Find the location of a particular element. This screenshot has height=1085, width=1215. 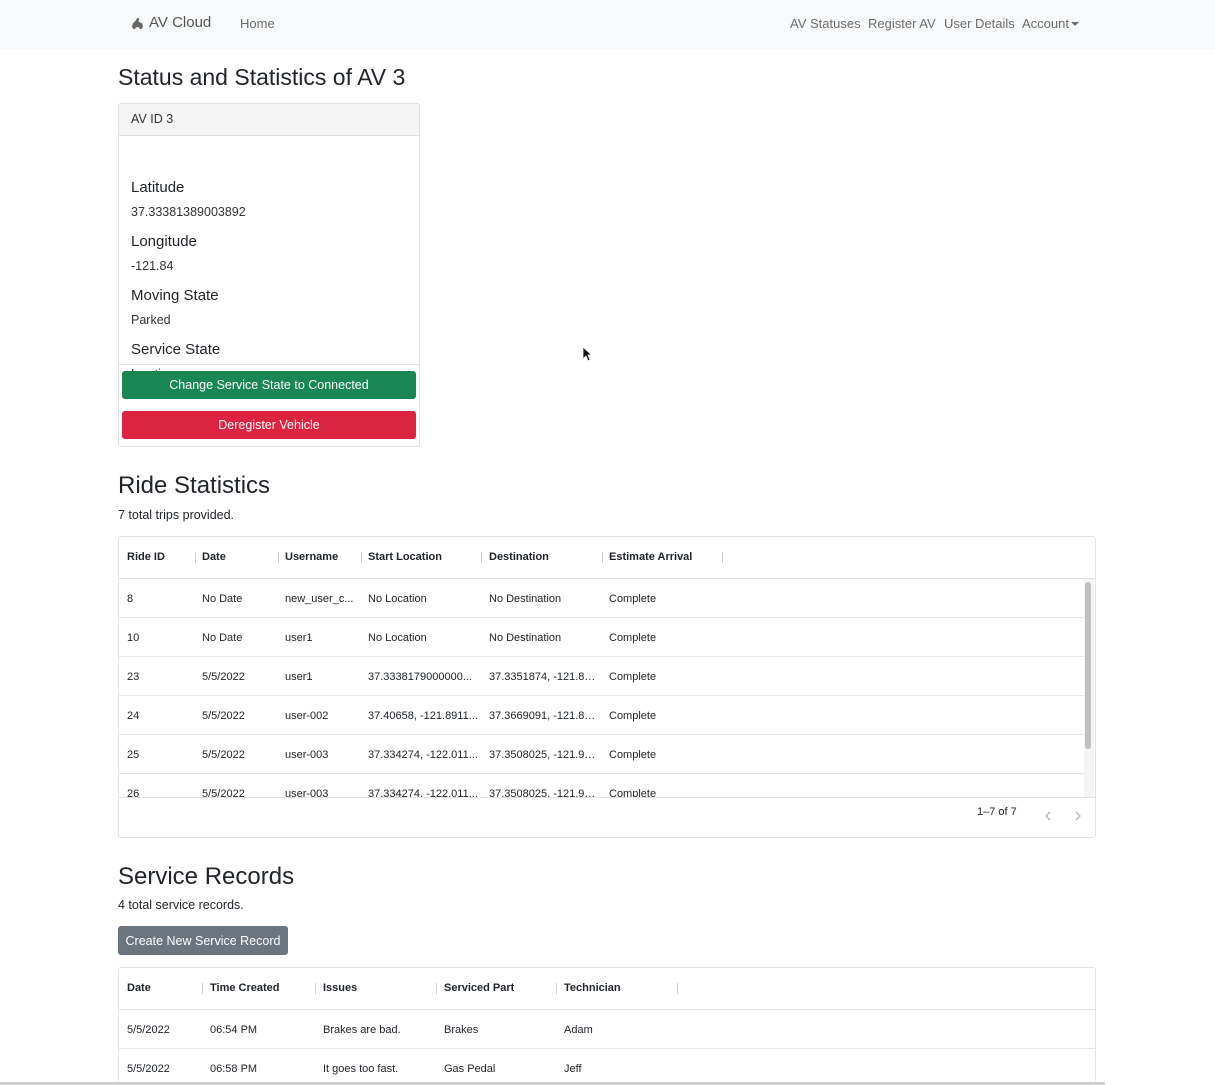

nav-home: Home is located at coordinates (257, 23).